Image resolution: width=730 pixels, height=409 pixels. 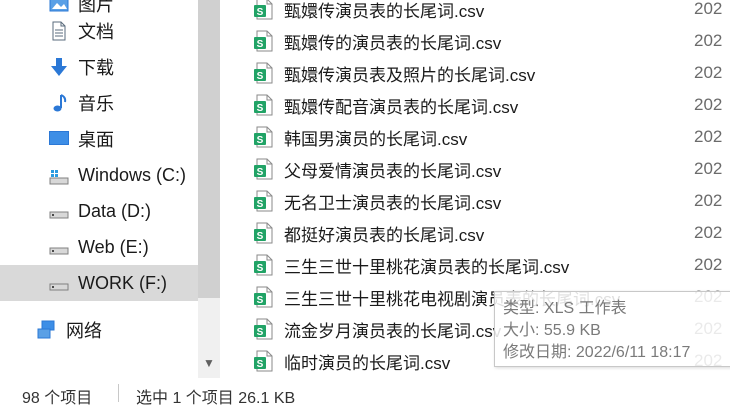 What do you see at coordinates (59, 175) in the screenshot?
I see `windows-drive-icon` at bounding box center [59, 175].